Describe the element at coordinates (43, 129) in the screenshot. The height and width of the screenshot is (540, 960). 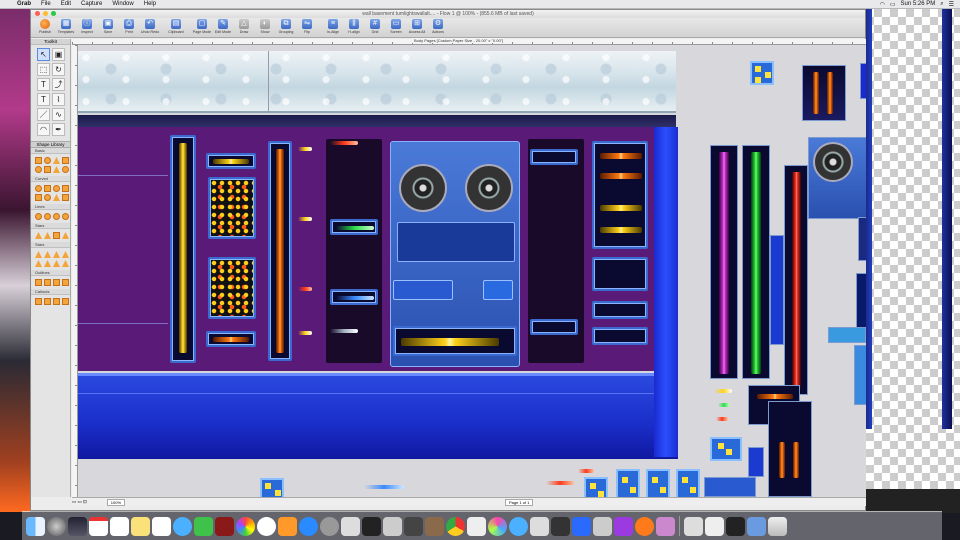
I see `arc-tool-icon: ◠` at that location.